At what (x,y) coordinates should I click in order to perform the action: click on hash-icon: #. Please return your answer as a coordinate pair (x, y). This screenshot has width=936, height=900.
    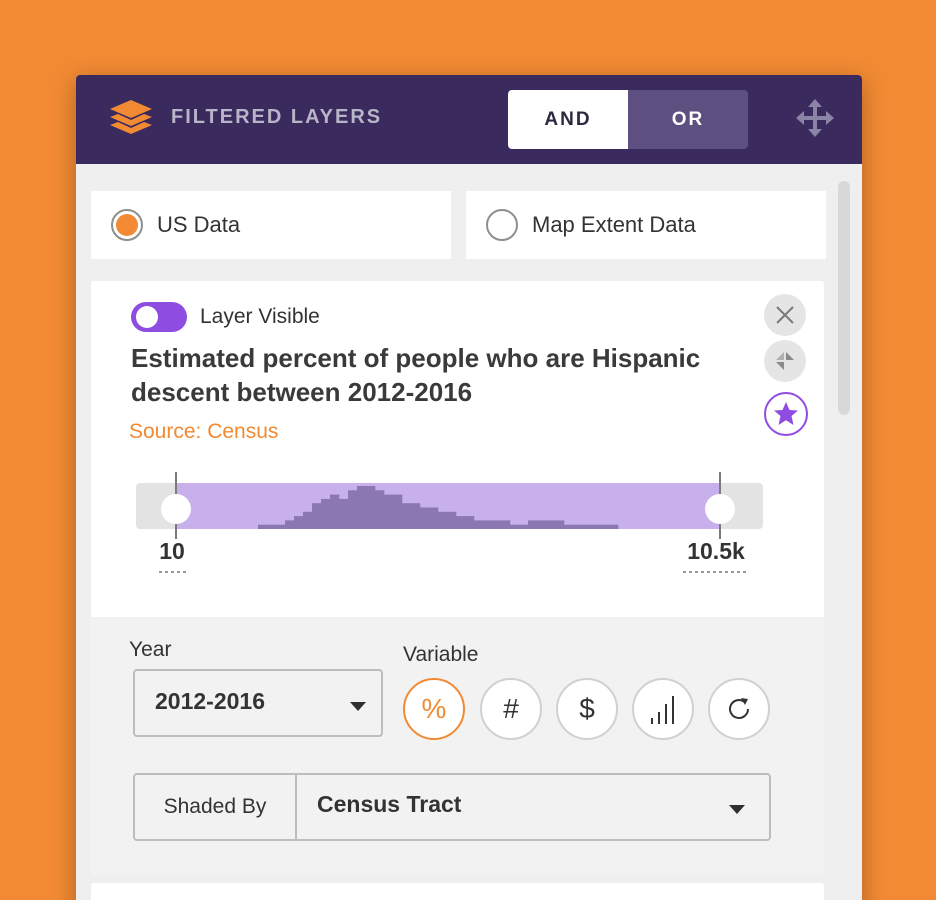
    Looking at the image, I should click on (511, 708).